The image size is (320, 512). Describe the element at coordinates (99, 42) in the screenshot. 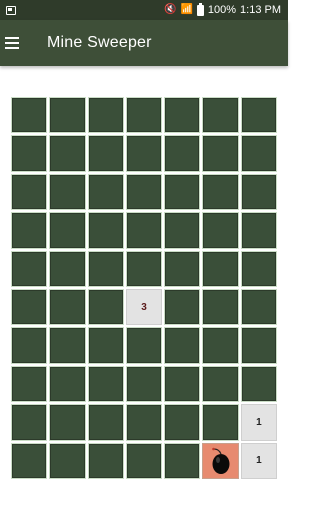

I see `app-title: Mine Sweeper` at that location.